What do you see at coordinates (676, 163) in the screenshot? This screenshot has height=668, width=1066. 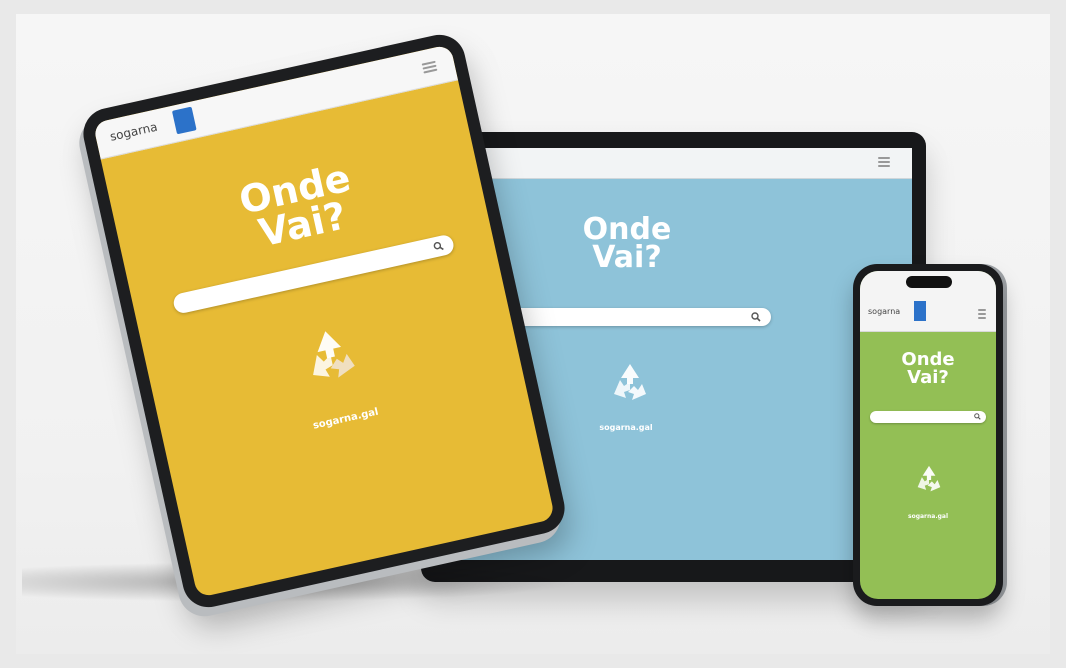 I see `laptop-header` at bounding box center [676, 163].